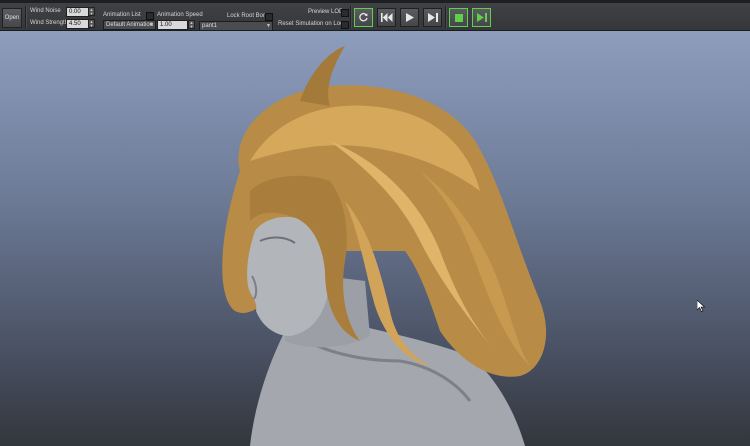  What do you see at coordinates (345, 13) in the screenshot?
I see `preview-lod-checkbox` at bounding box center [345, 13].